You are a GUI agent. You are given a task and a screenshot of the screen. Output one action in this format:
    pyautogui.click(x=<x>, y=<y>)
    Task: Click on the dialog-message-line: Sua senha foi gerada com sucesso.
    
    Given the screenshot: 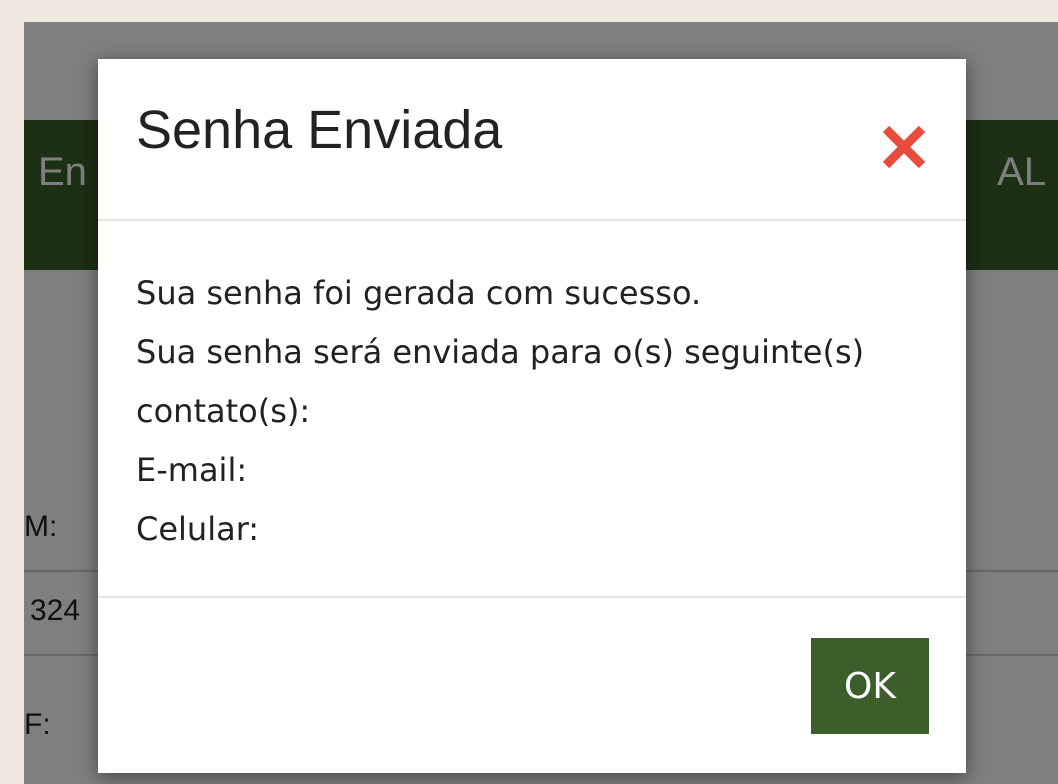 What is the action you would take?
    pyautogui.click(x=419, y=293)
    